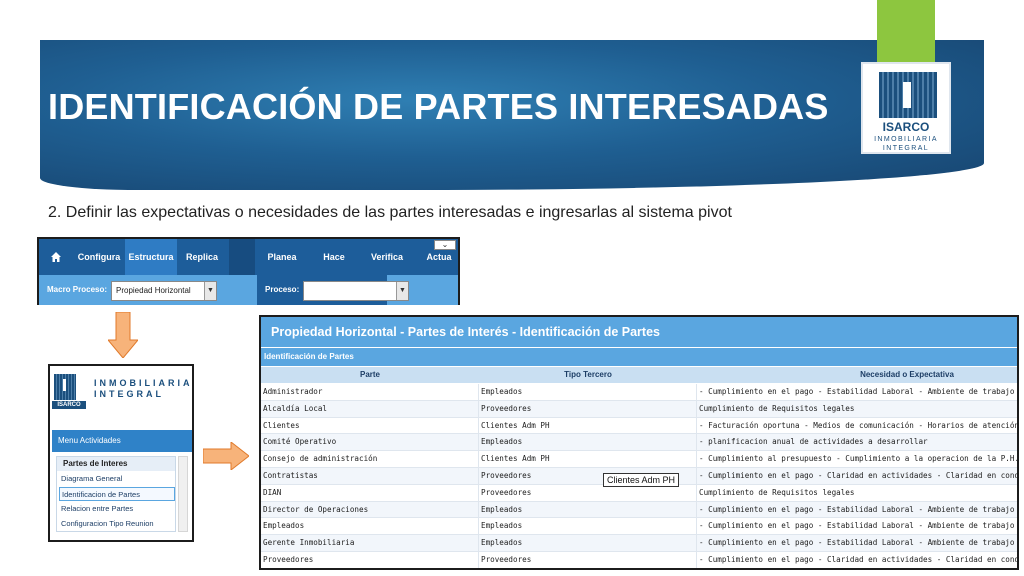  I want to click on menu-brand: INMOBILIARIA INTEGRAL, so click(143, 388).